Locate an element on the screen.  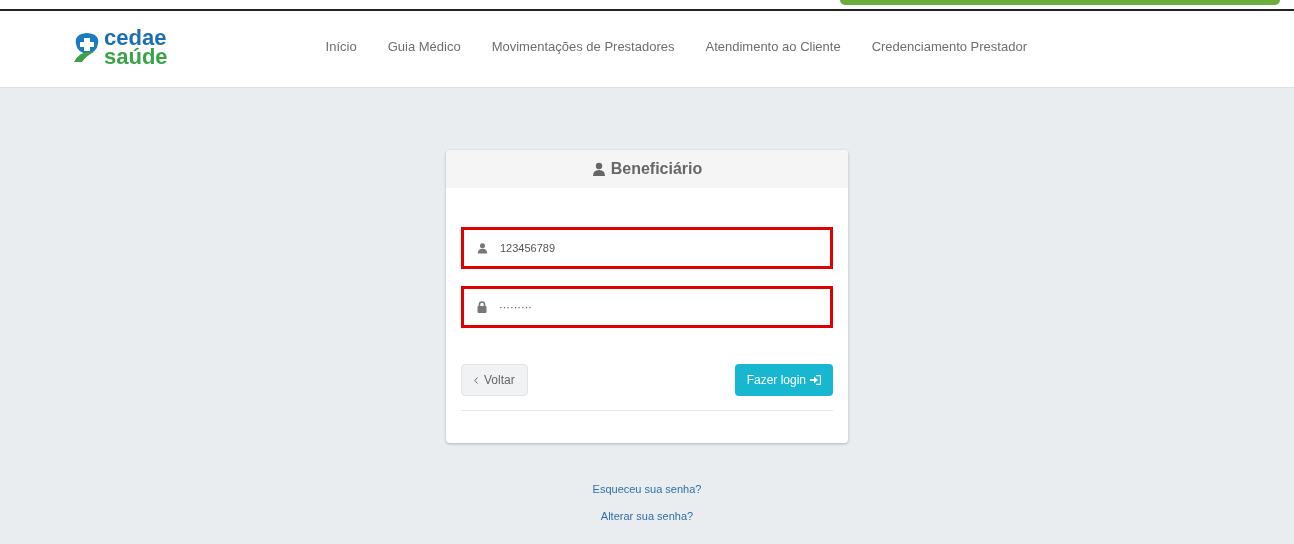
logo-text: saúde is located at coordinates (136, 56).